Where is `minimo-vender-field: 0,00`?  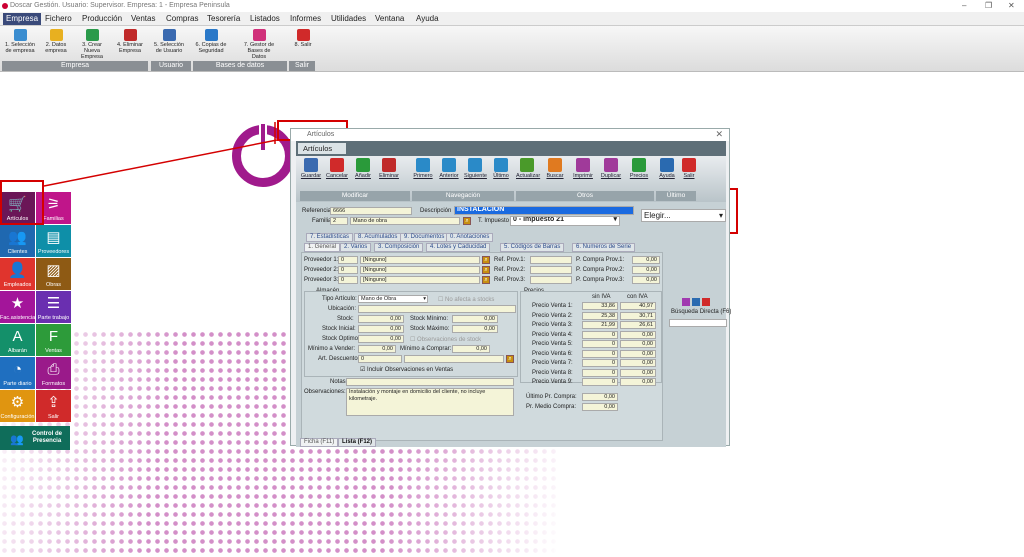 minimo-vender-field: 0,00 is located at coordinates (377, 349).